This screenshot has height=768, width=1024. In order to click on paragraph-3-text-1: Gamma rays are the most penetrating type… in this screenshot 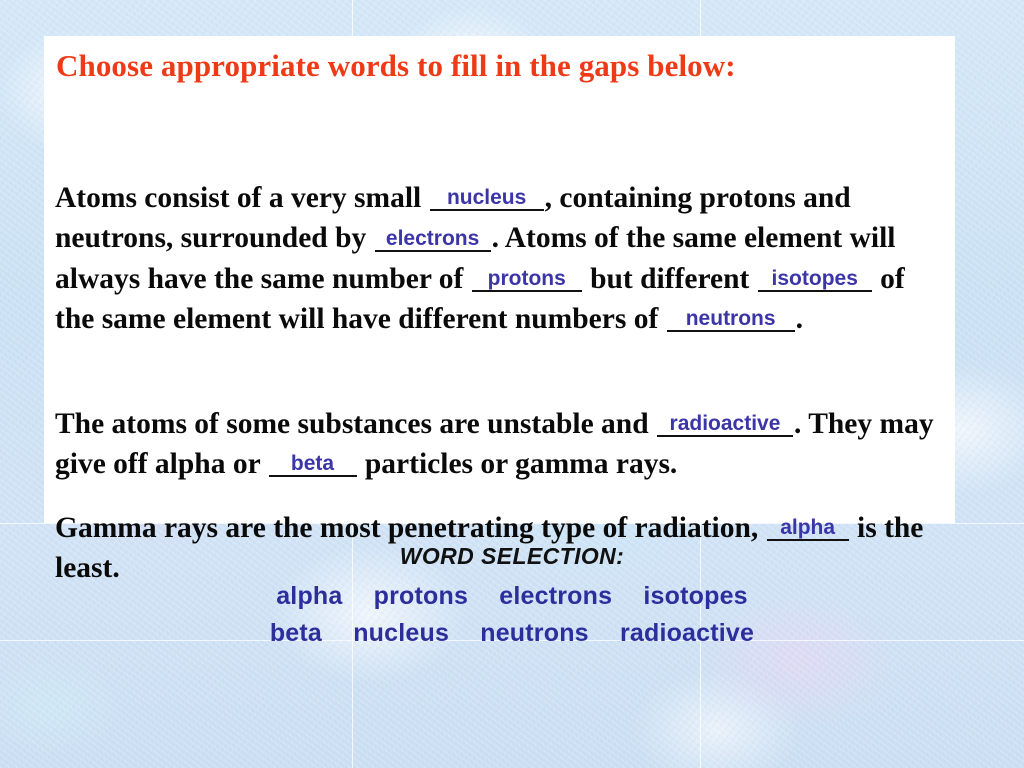, I will do `click(410, 527)`.